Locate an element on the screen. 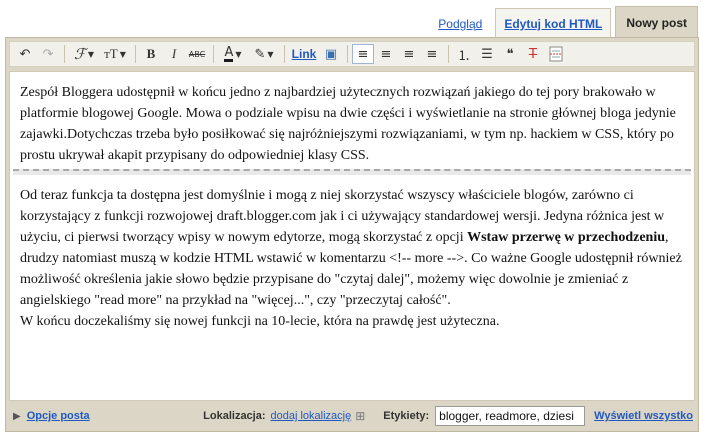  labels-input is located at coordinates (510, 416).